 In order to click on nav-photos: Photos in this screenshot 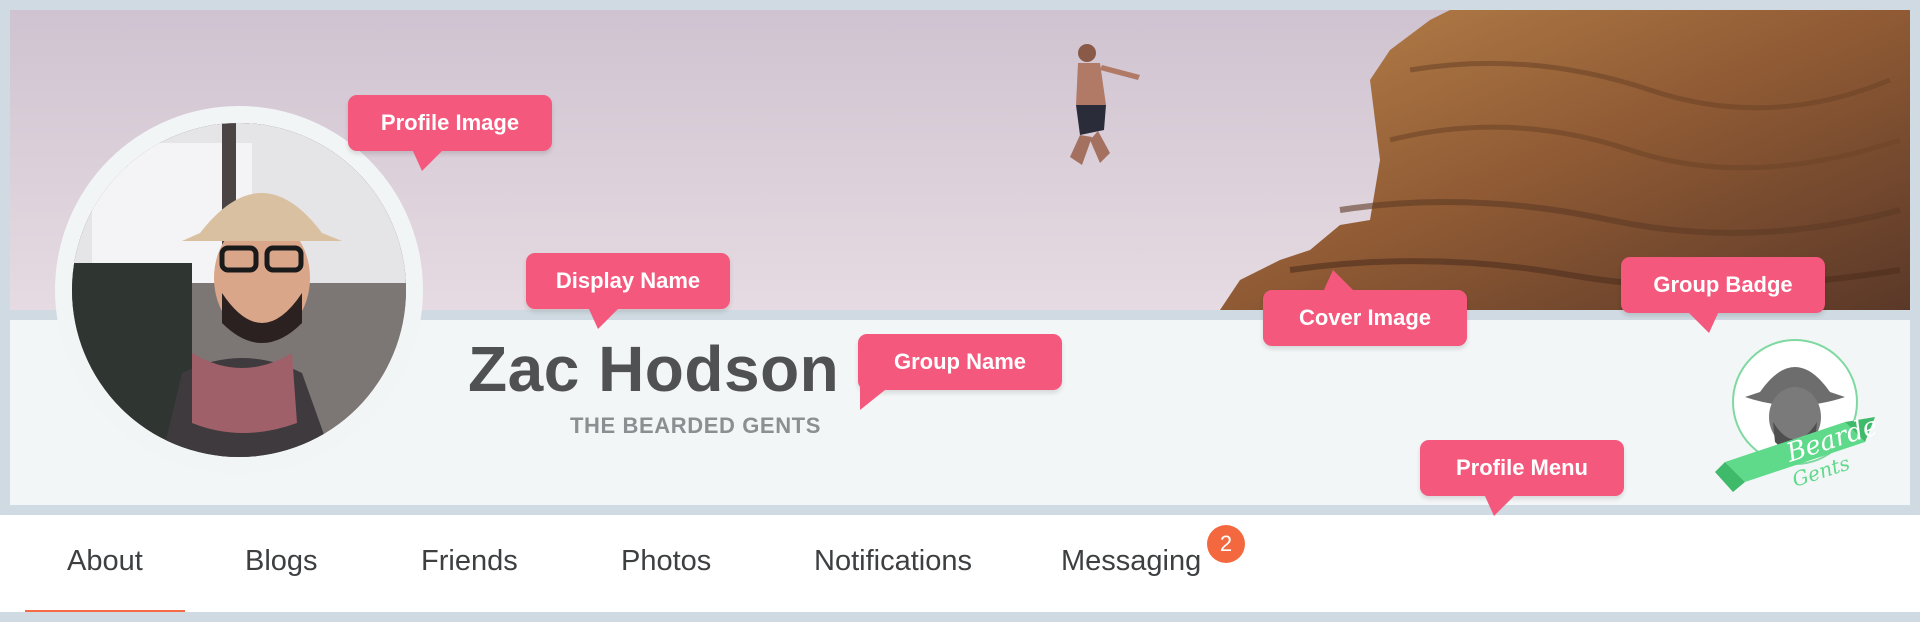, I will do `click(666, 561)`.